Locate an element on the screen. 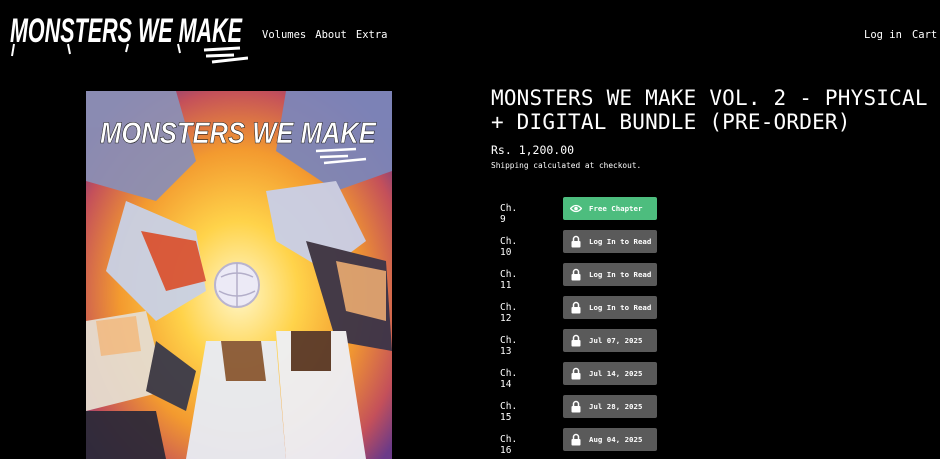  scheduled-chapter-button: Jul 07, 2025 is located at coordinates (610, 340).